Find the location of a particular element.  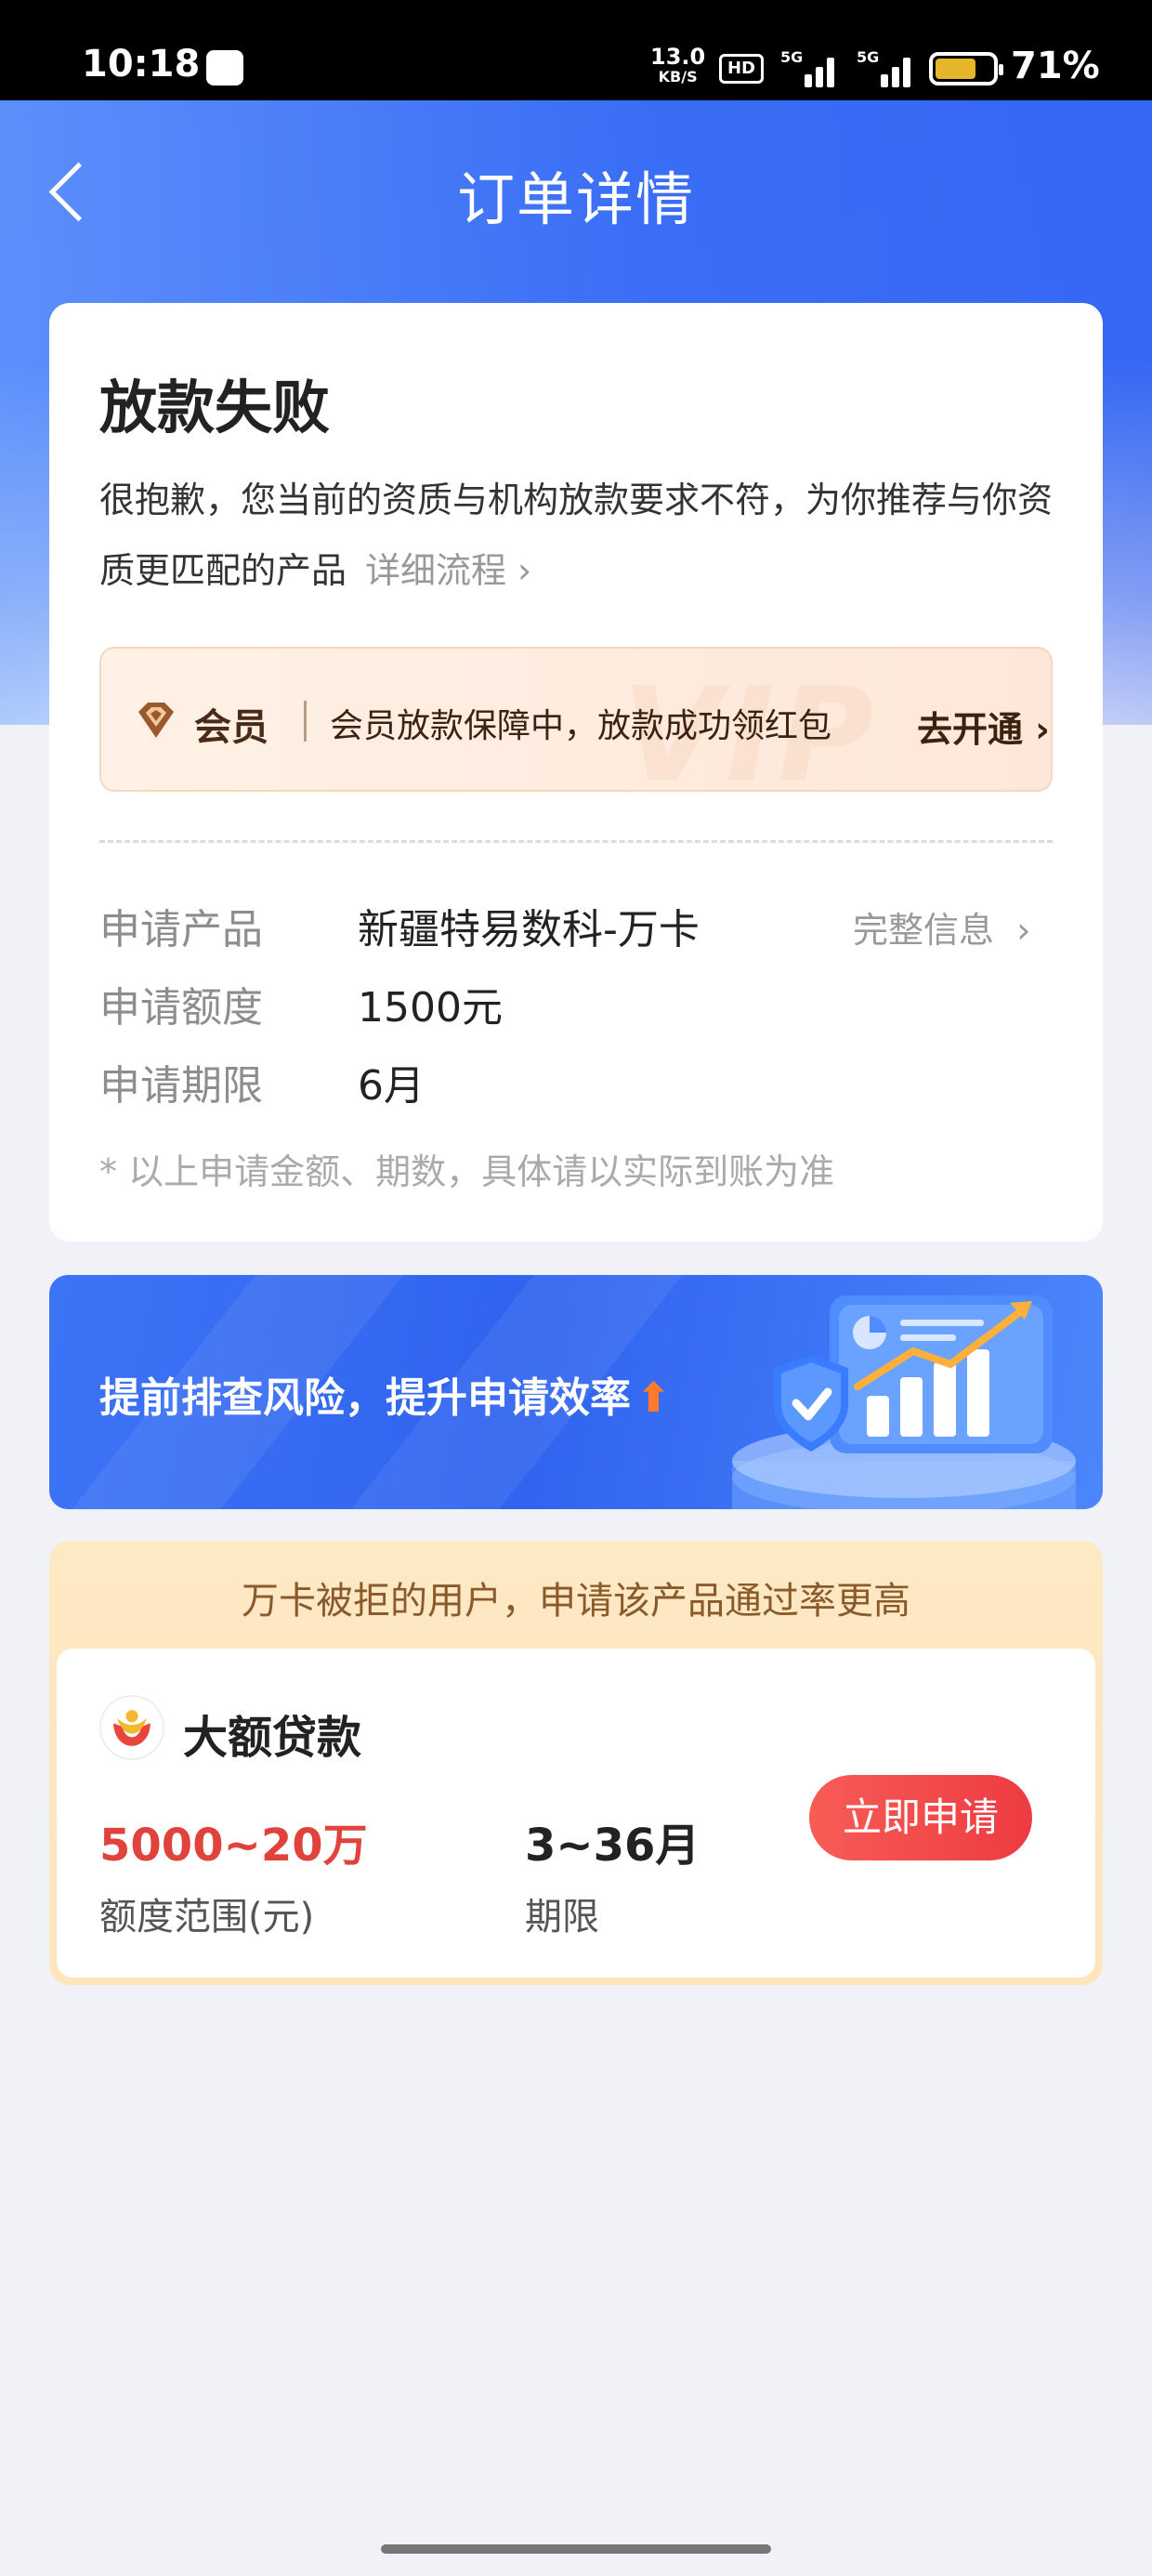

info-key: 申请期限 is located at coordinates (181, 1086).